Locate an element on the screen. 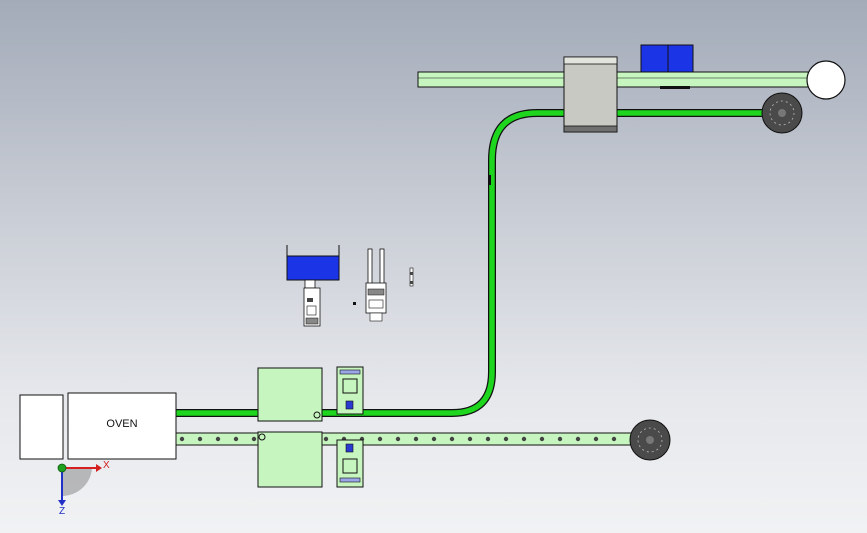 Image resolution: width=867 pixels, height=533 pixels. axis-z-label: Z is located at coordinates (62, 511).